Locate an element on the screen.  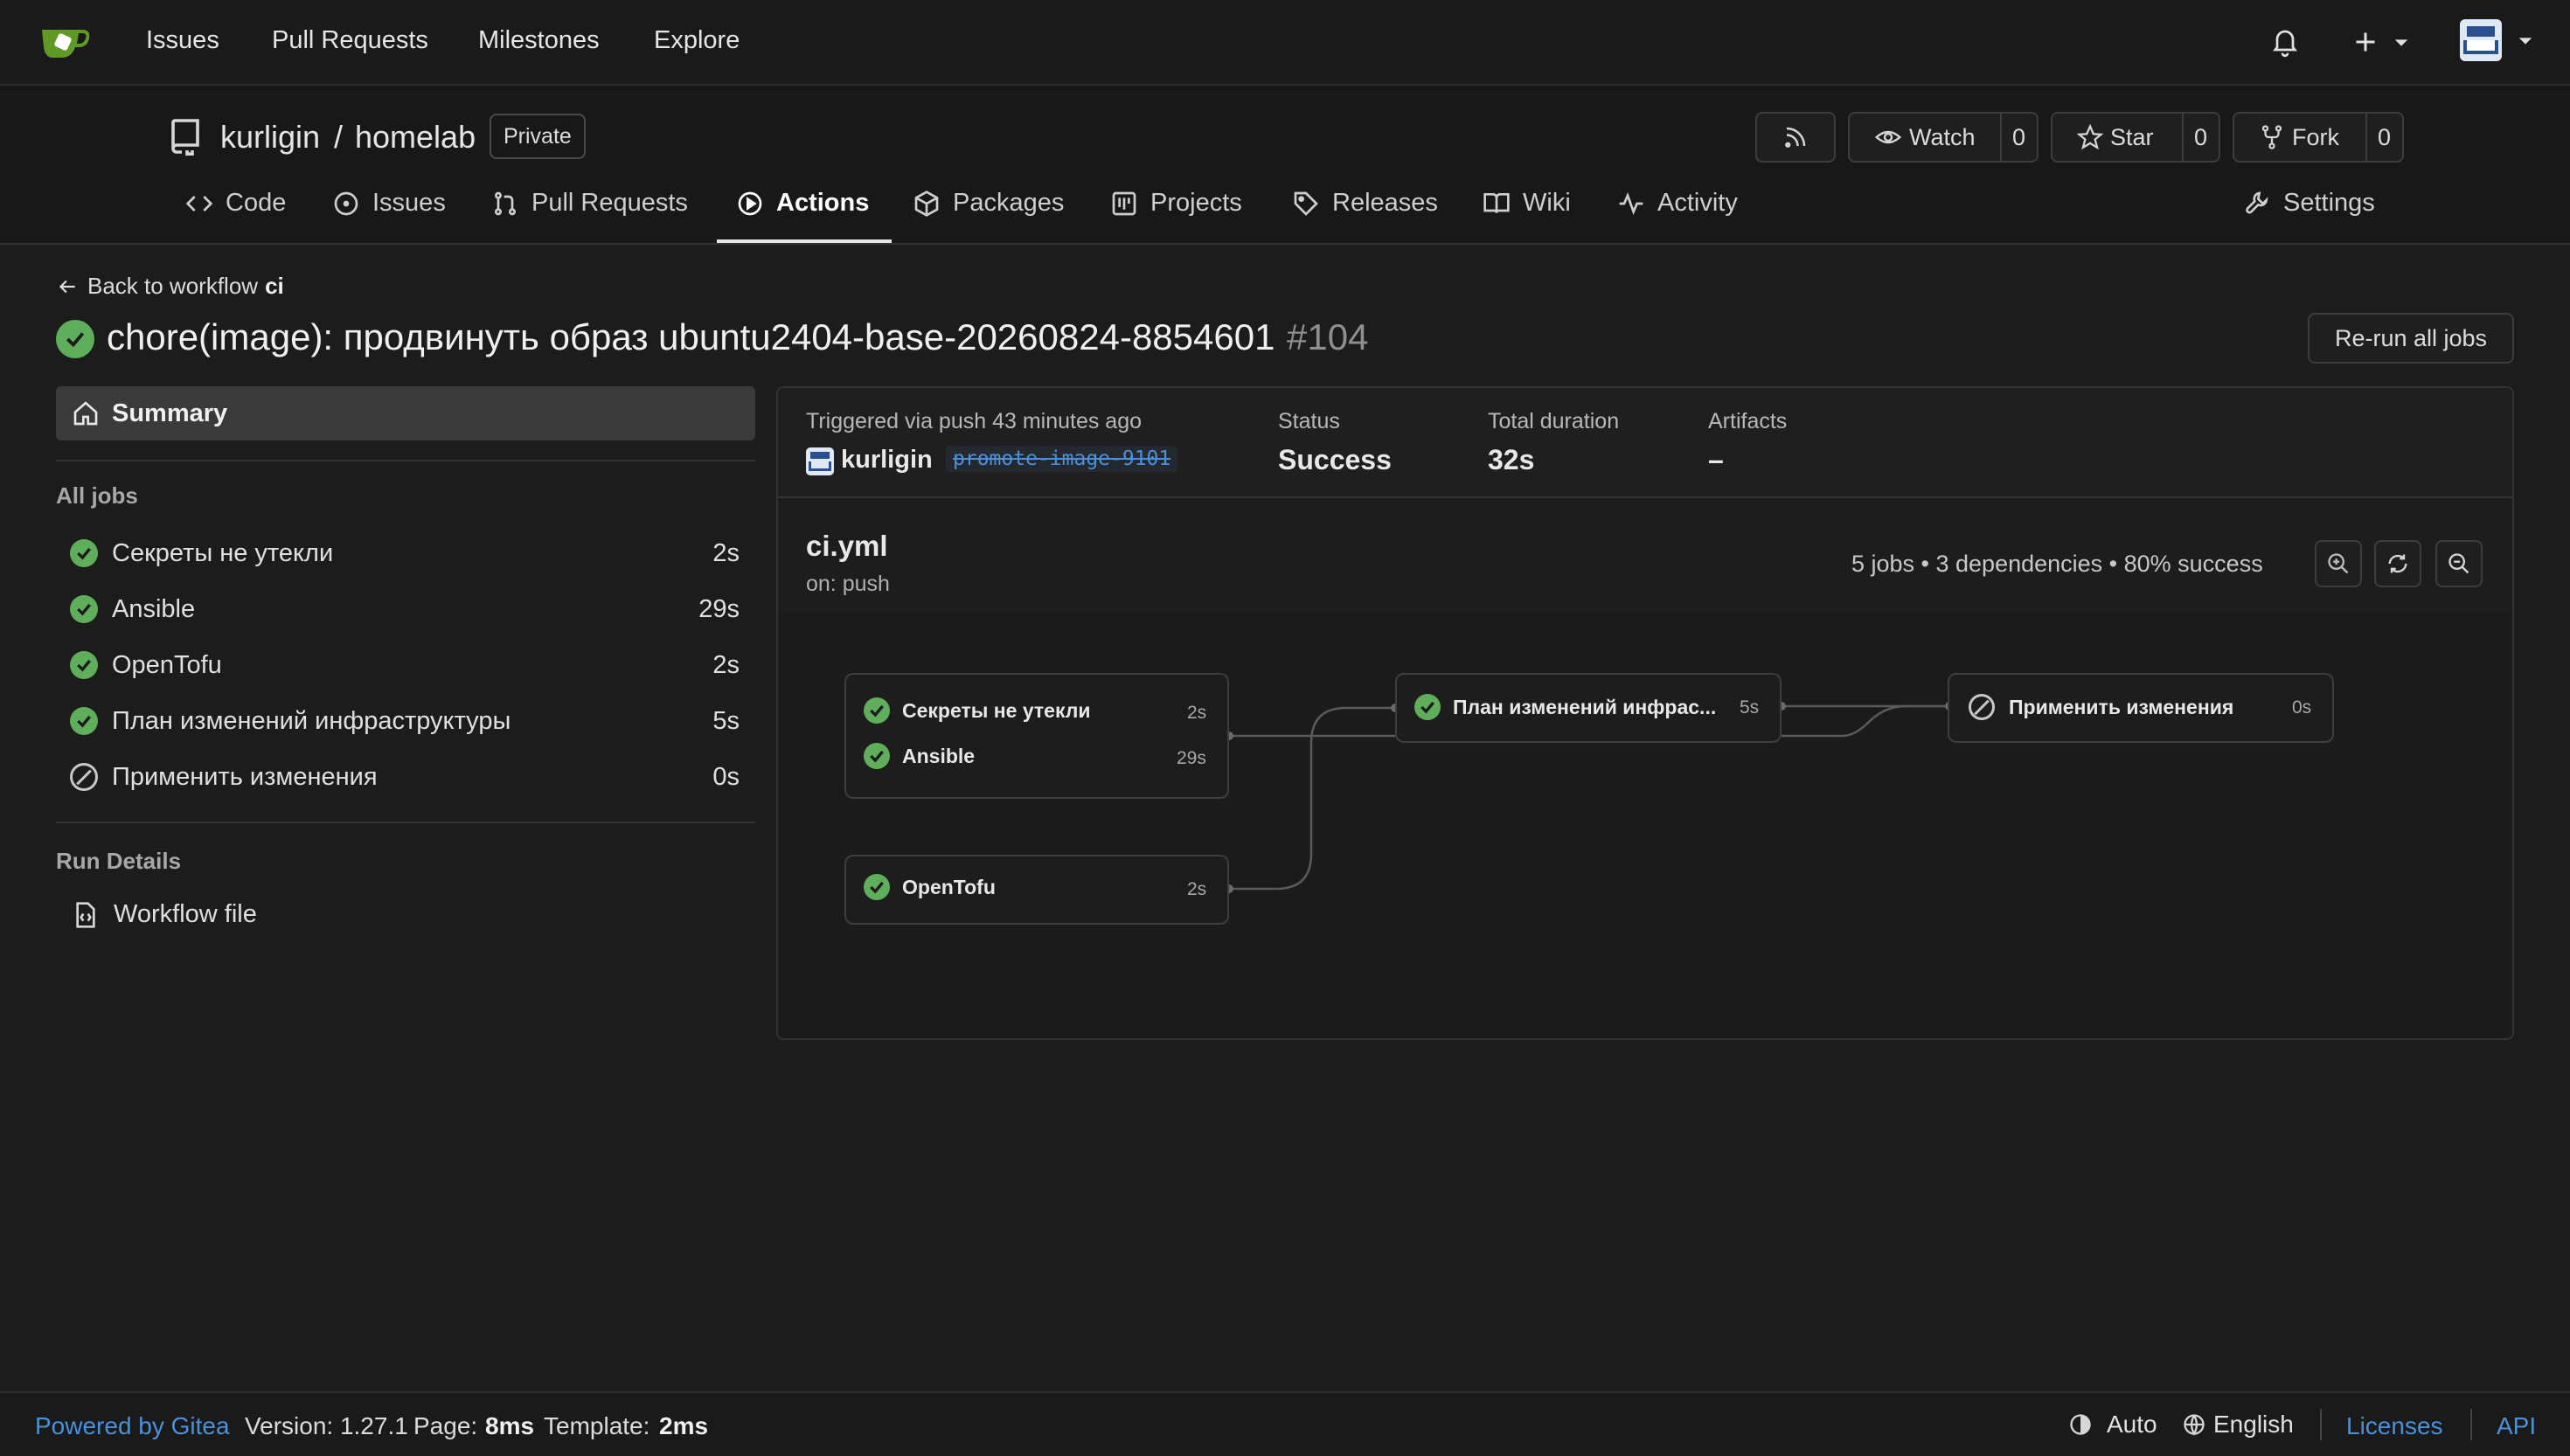
theme-selector: Auto is located at coordinates (2112, 1425).